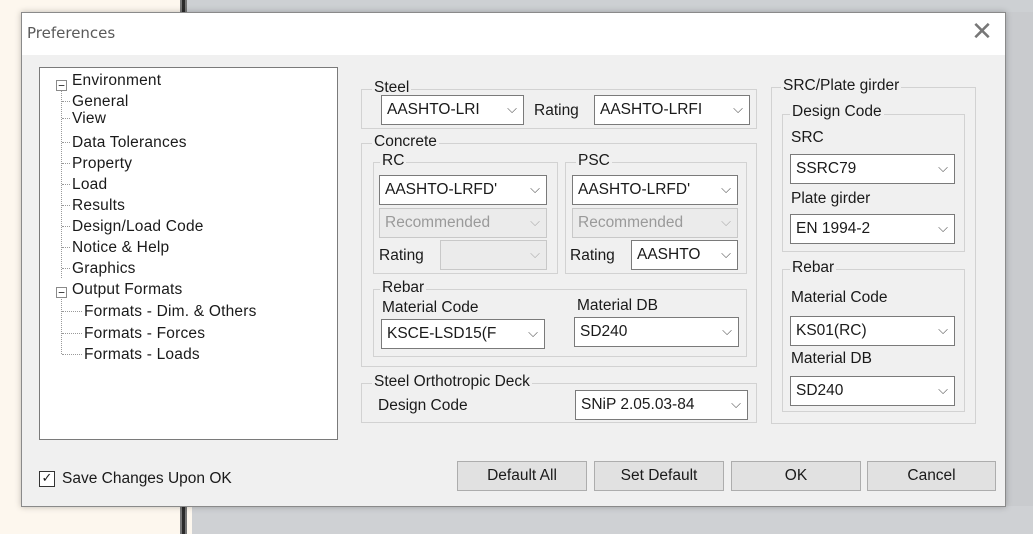 Image resolution: width=1033 pixels, height=534 pixels. What do you see at coordinates (11, 267) in the screenshot?
I see `background-left` at bounding box center [11, 267].